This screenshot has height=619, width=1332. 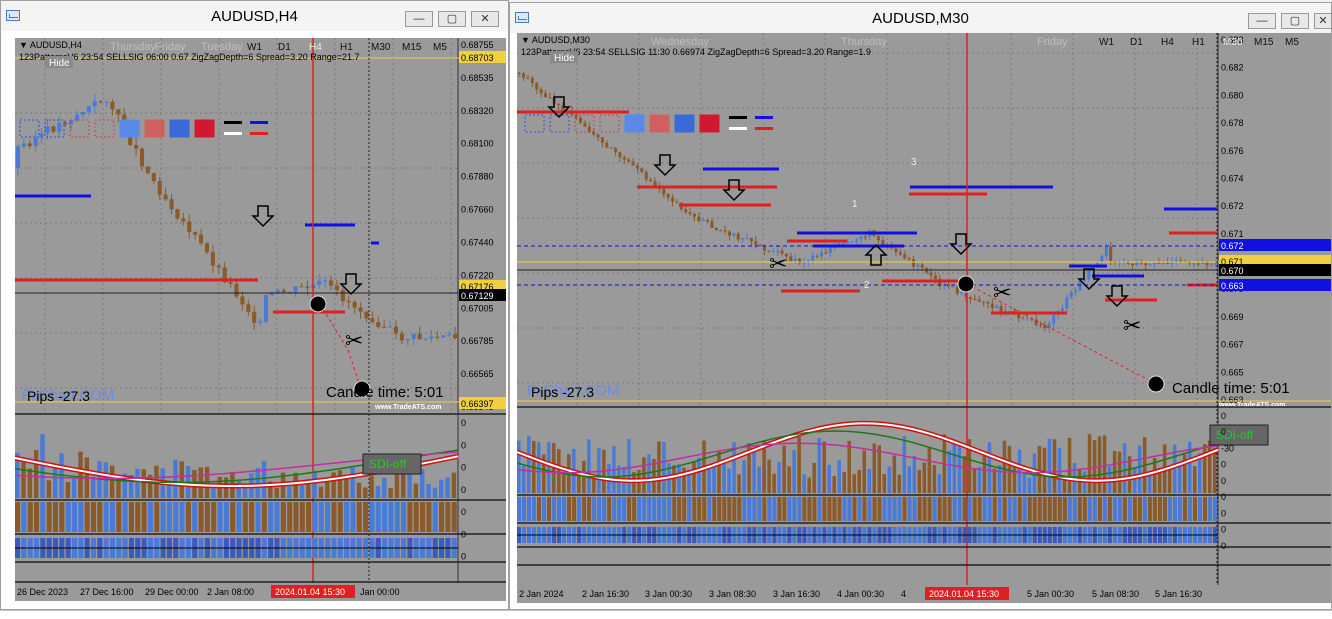 I want to click on oscillator-label: 0, so click(x=463, y=557).